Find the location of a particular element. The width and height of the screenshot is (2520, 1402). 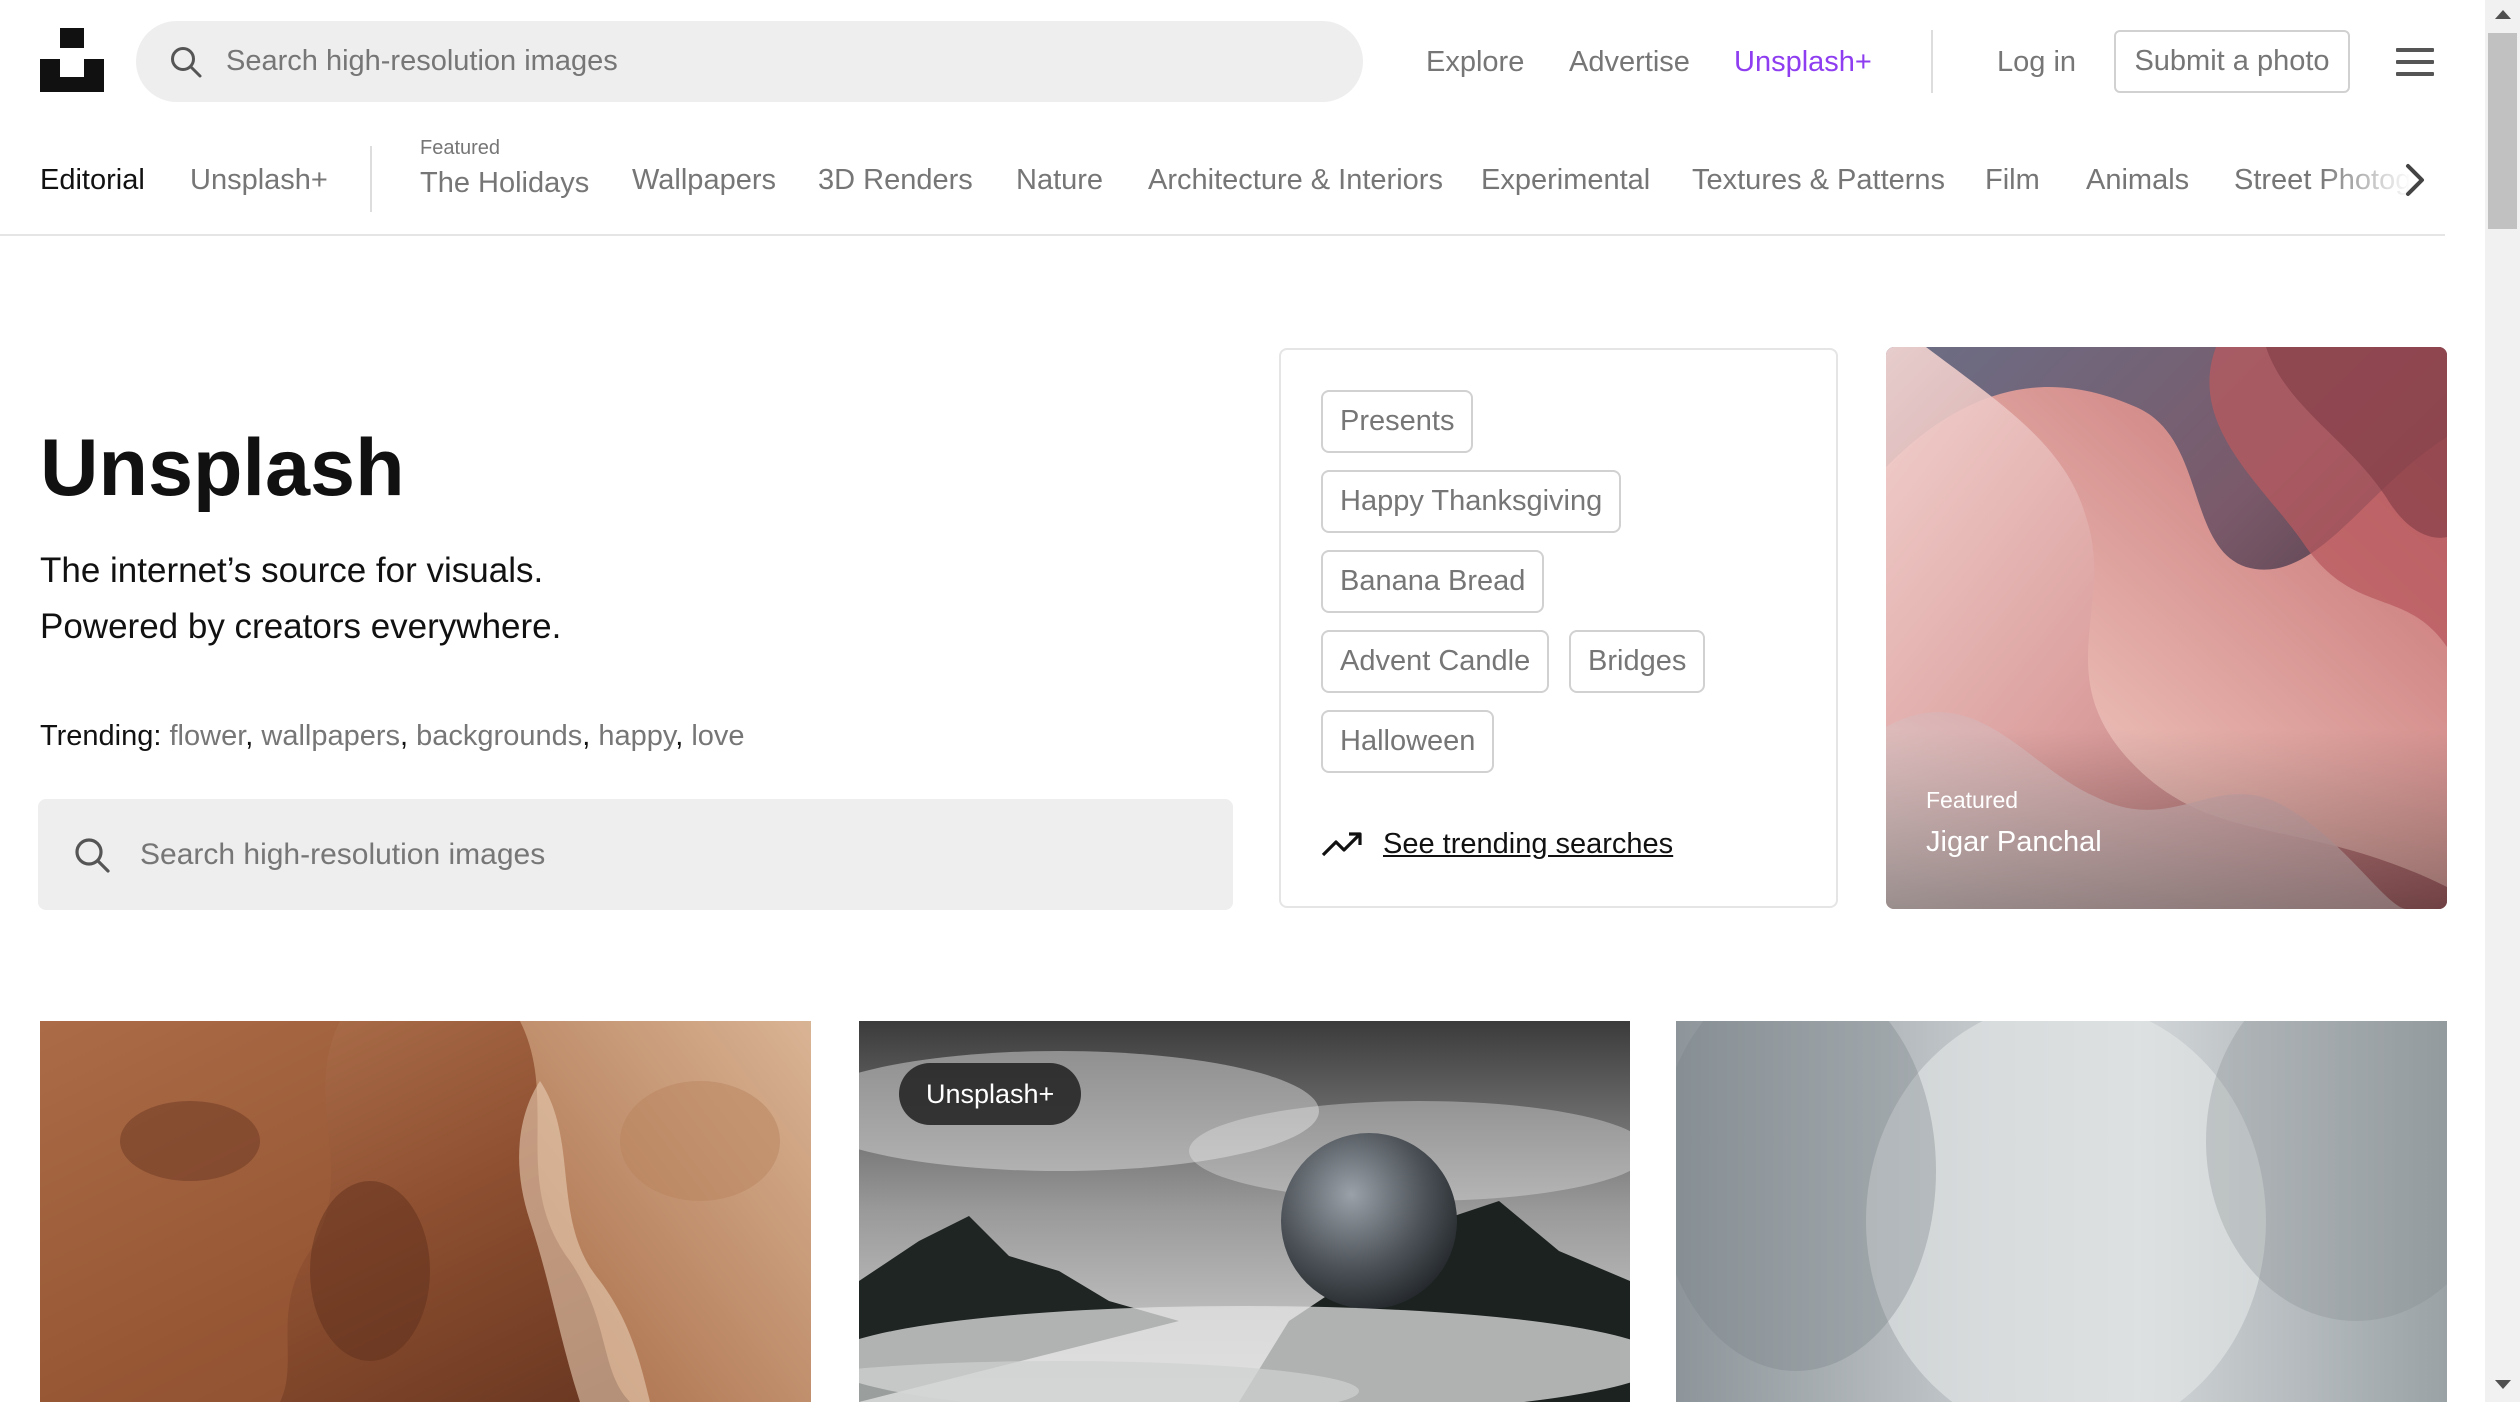

trending-label: Trending: is located at coordinates (101, 736).